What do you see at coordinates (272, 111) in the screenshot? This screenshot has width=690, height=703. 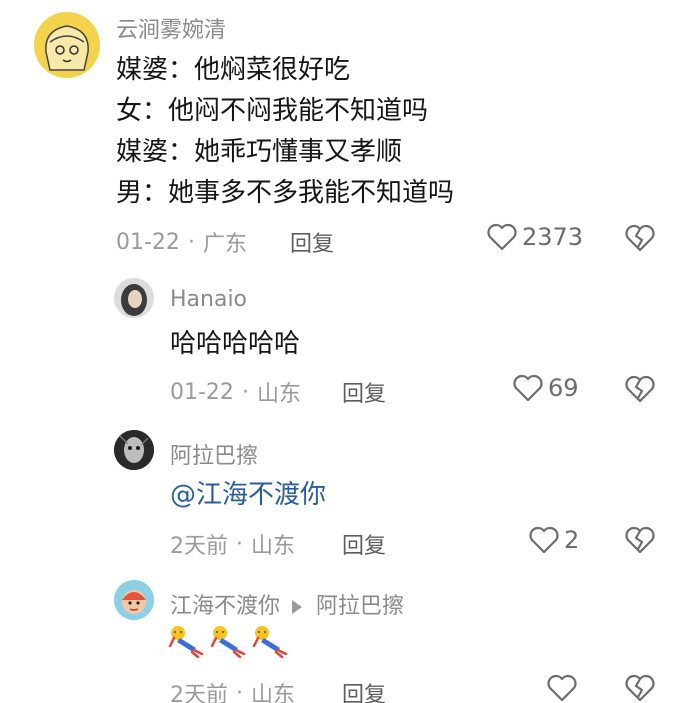 I see `comment-line: 女：他闷不闷我能不知道吗` at bounding box center [272, 111].